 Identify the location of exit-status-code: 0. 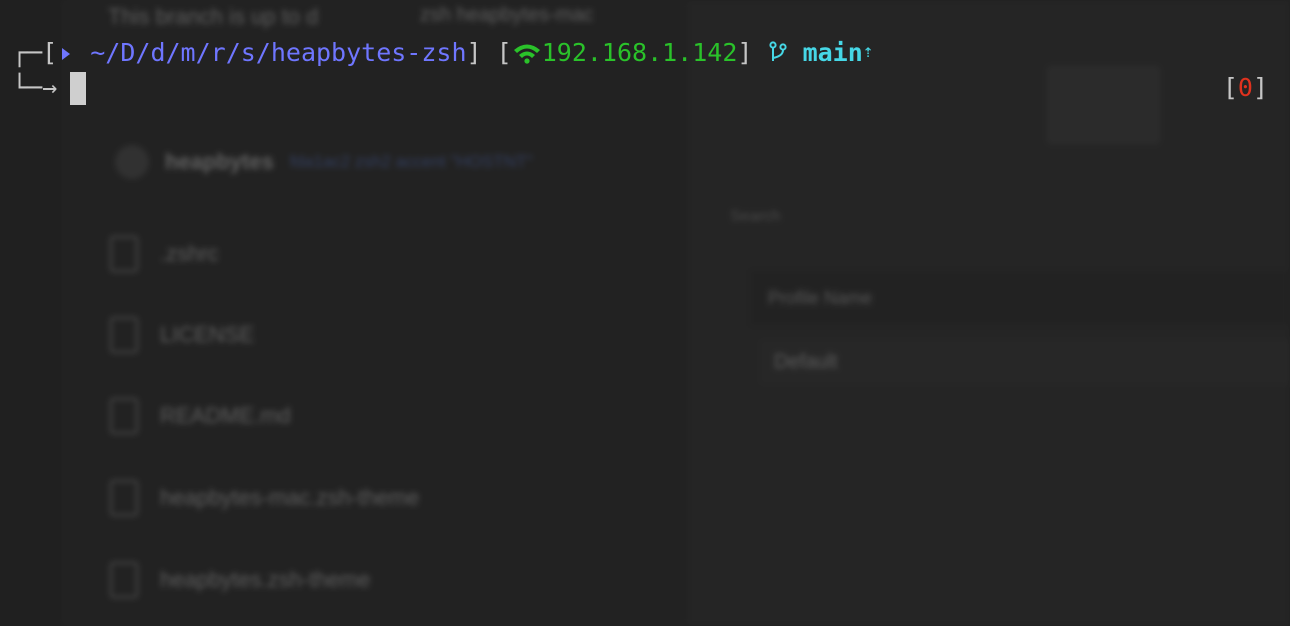
(1245, 87).